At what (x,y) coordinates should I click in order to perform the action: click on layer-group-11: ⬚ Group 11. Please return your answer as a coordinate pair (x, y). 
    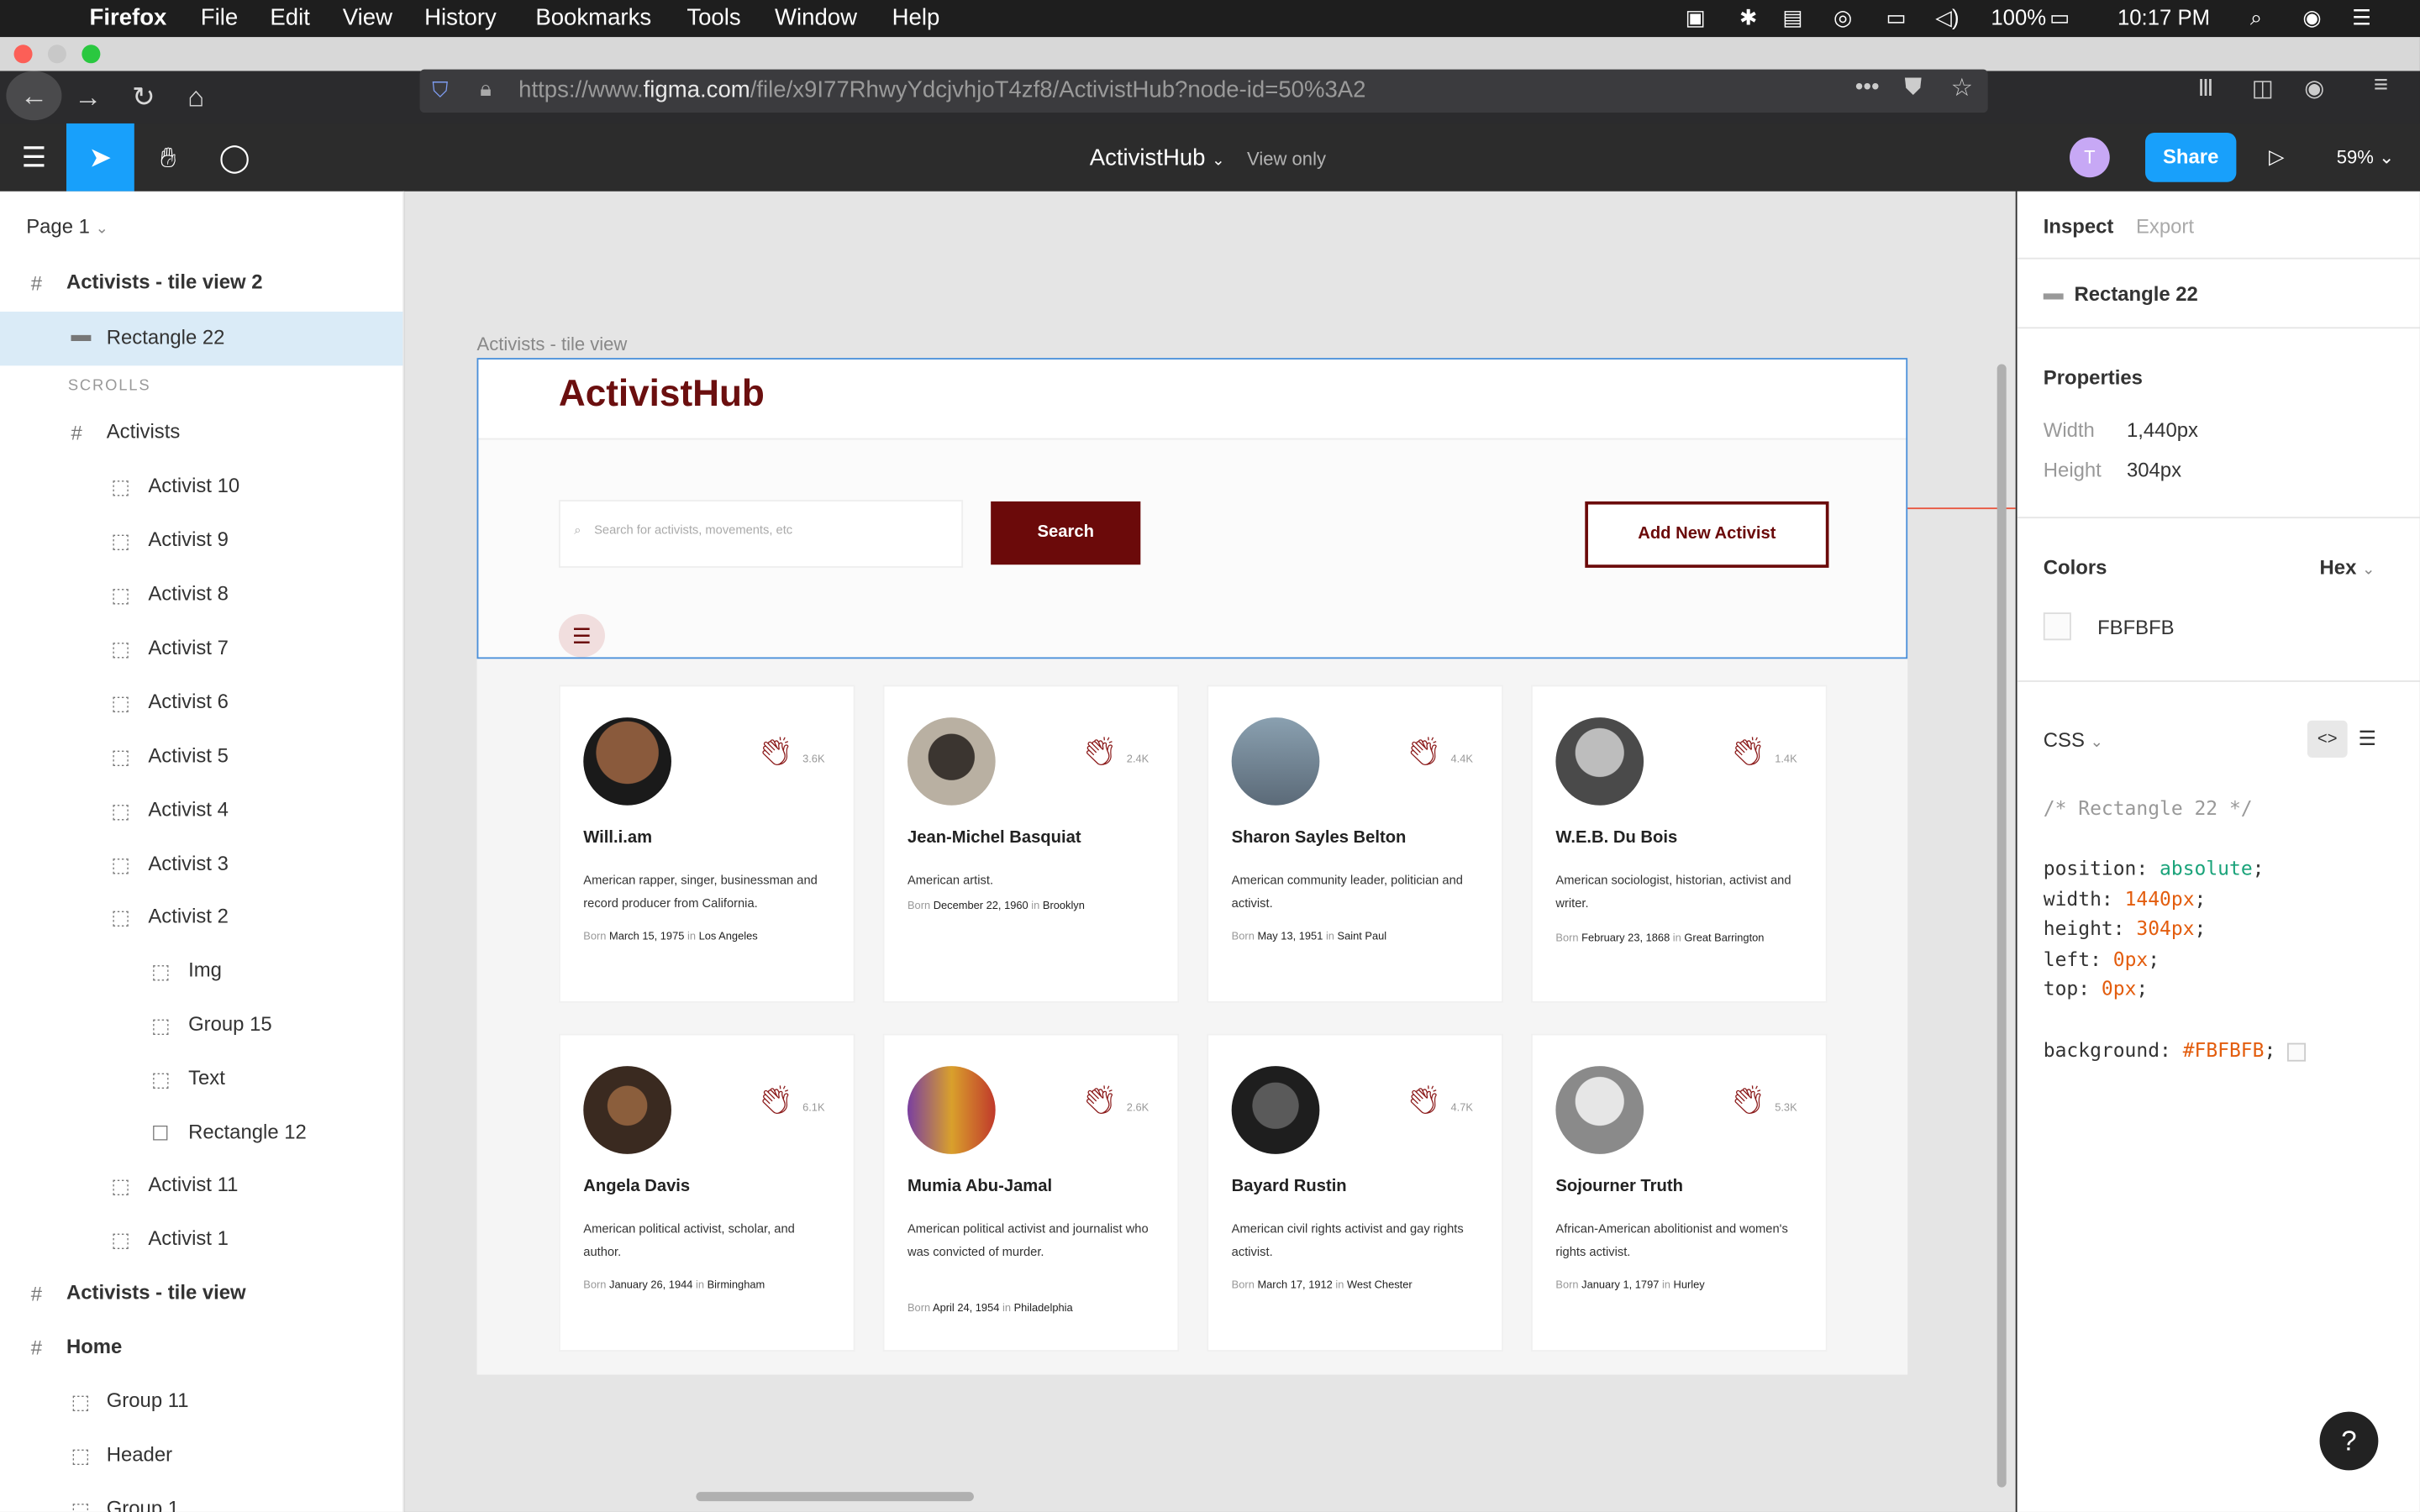
    Looking at the image, I should click on (201, 1401).